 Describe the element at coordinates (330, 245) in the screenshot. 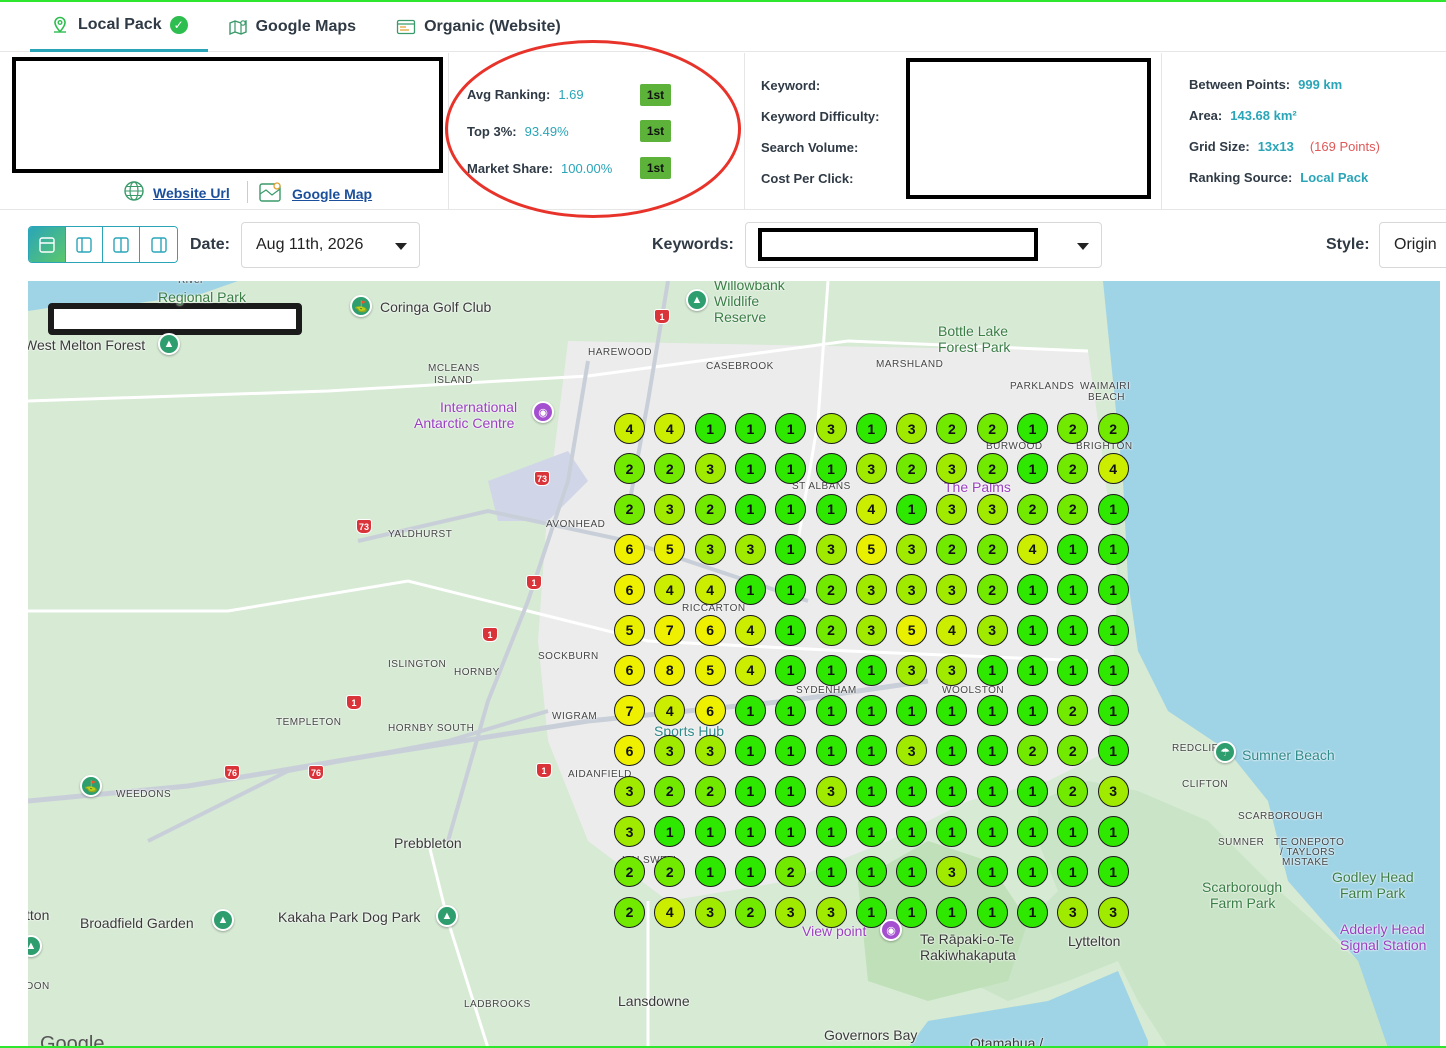

I see `date-select: Aug 11th, 2026` at that location.